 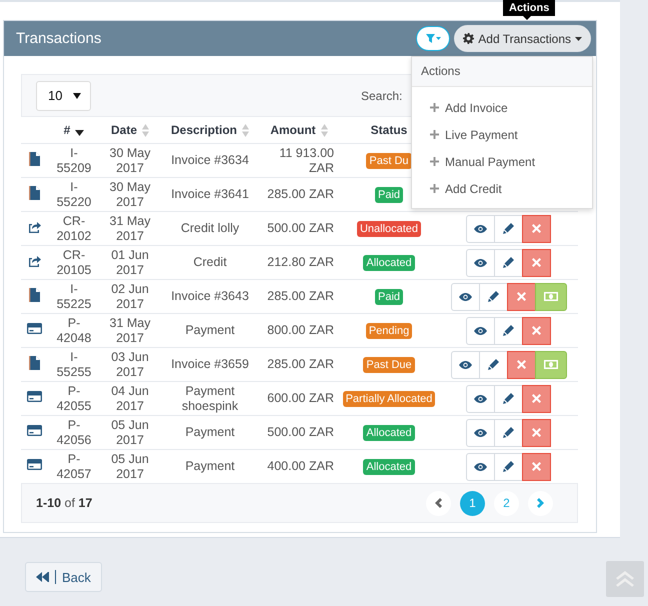 I want to click on table-cell: P-42056, so click(x=74, y=433).